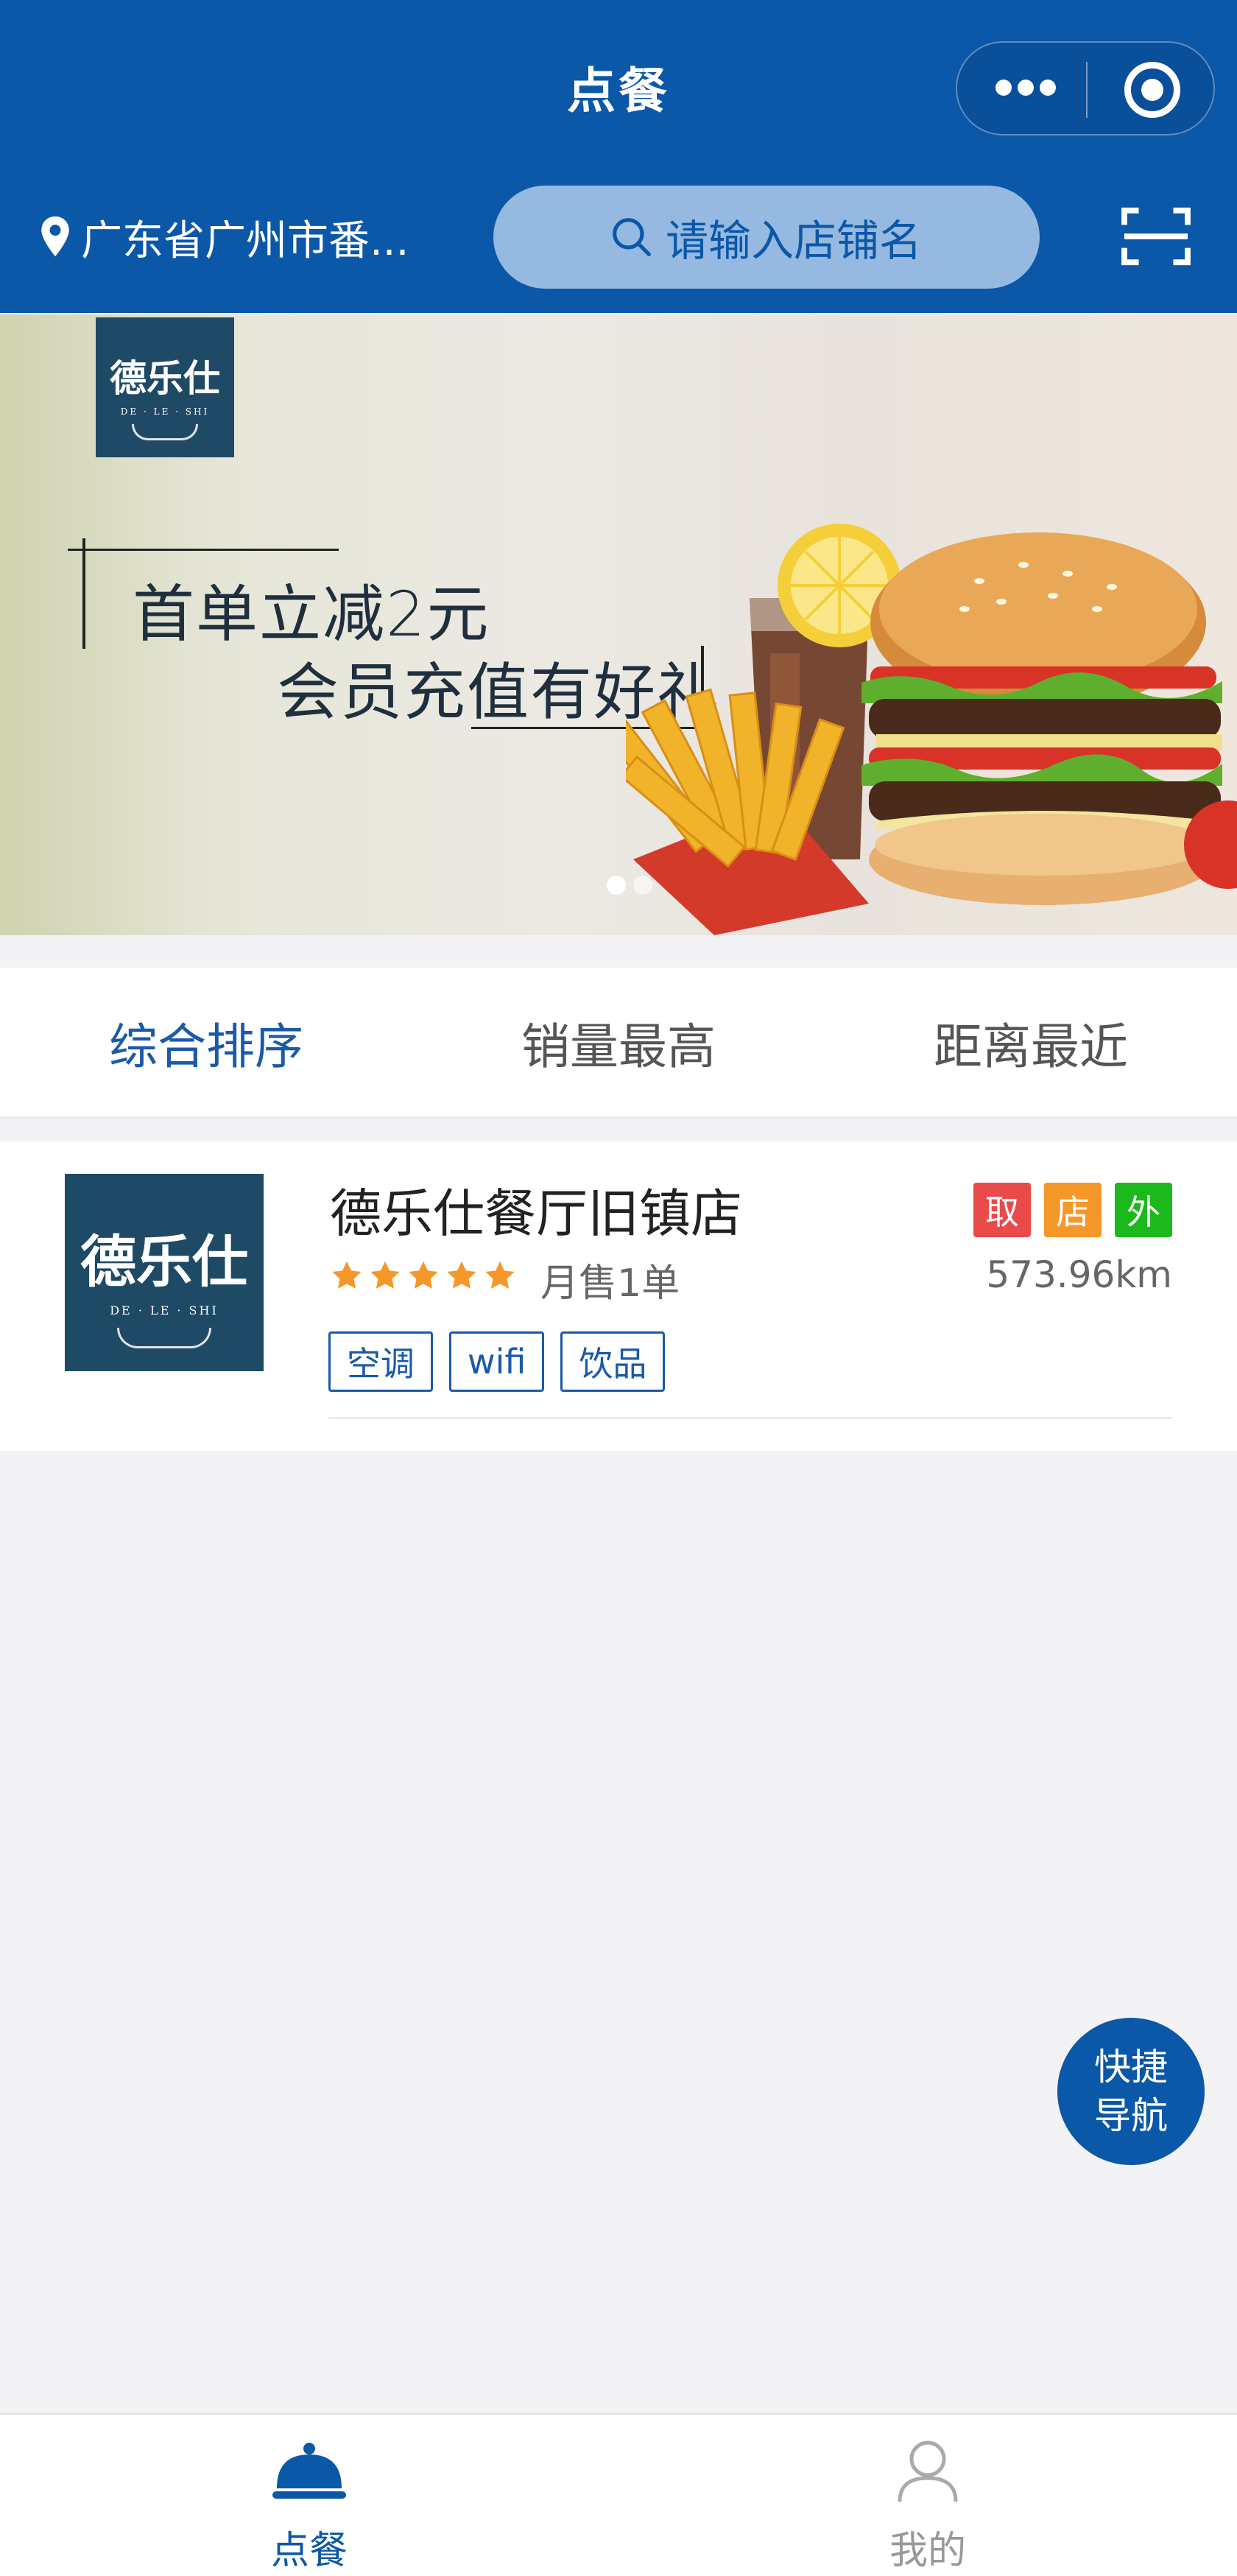 The height and width of the screenshot is (2576, 1237). I want to click on carousel-dot, so click(643, 885).